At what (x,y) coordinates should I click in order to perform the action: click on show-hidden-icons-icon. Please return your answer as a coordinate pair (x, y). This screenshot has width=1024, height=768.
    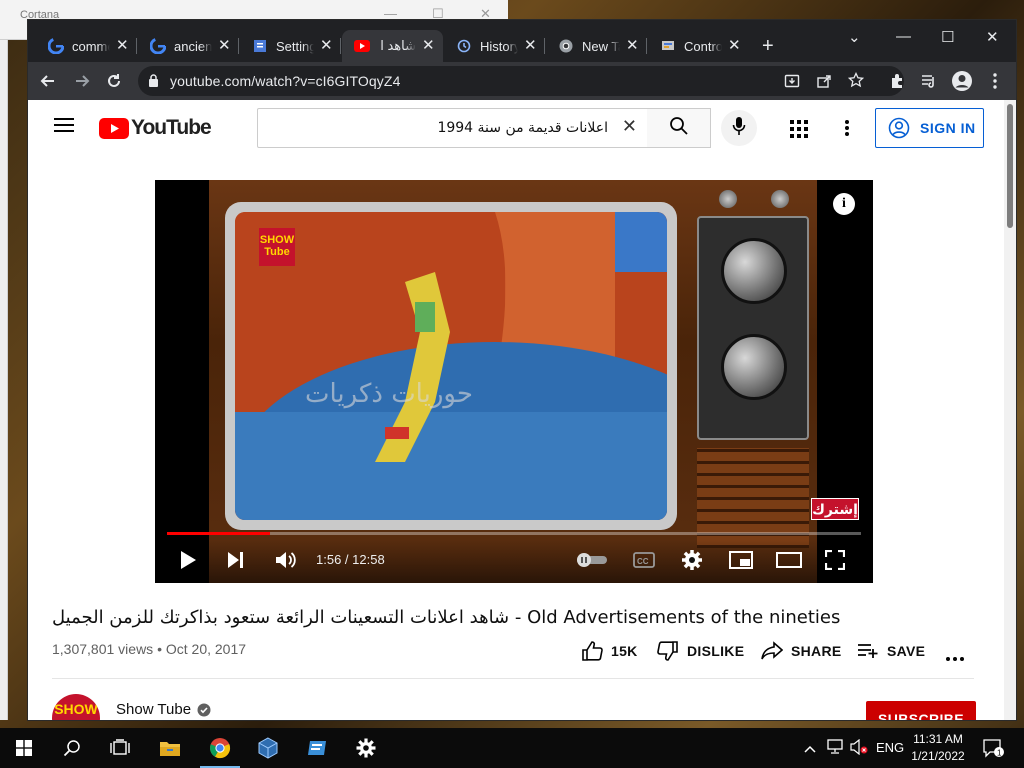
    Looking at the image, I should click on (810, 748).